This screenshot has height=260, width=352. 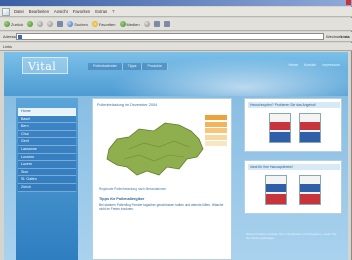 What do you see at coordinates (81, 11) in the screenshot?
I see `menu-item-favorites: Favoriten` at bounding box center [81, 11].